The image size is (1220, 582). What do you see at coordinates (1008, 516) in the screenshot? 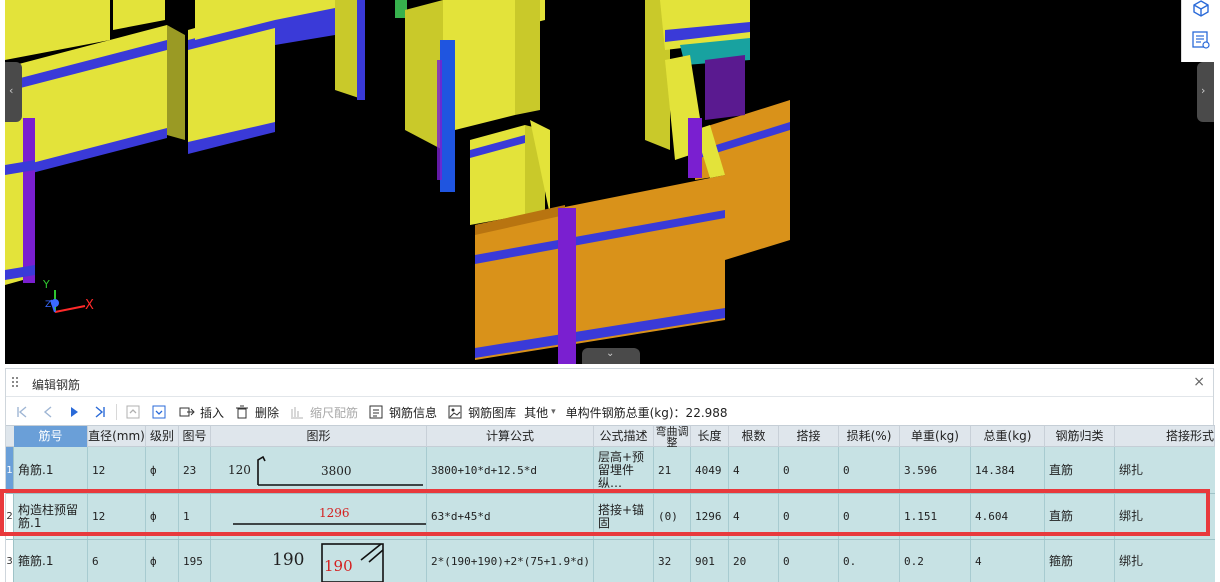
I see `cell-total-weight: 4.604` at bounding box center [1008, 516].